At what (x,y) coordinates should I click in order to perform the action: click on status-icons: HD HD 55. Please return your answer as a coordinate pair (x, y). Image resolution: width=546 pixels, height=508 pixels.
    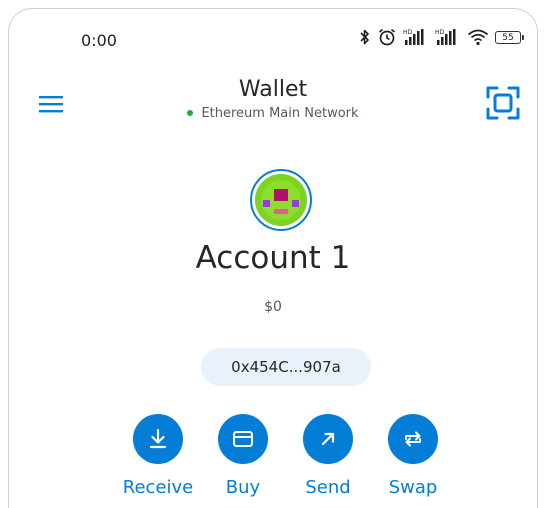
    Looking at the image, I should click on (441, 37).